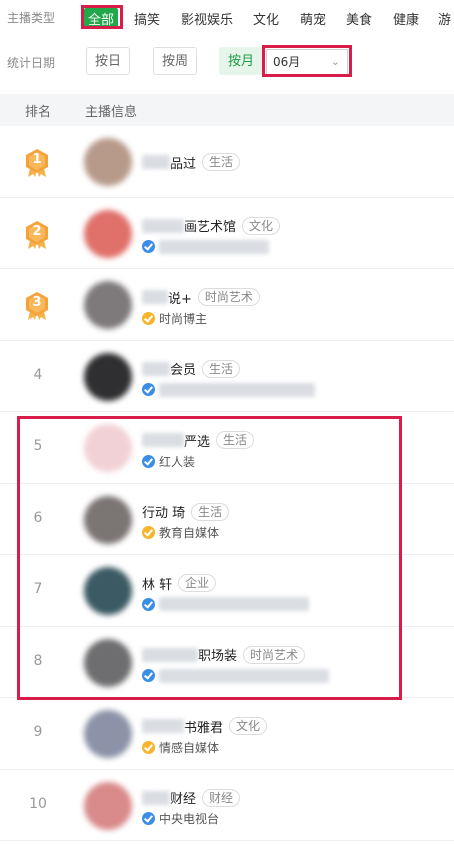 This screenshot has width=454, height=846. I want to click on category-travel-truncated: 游, so click(444, 18).